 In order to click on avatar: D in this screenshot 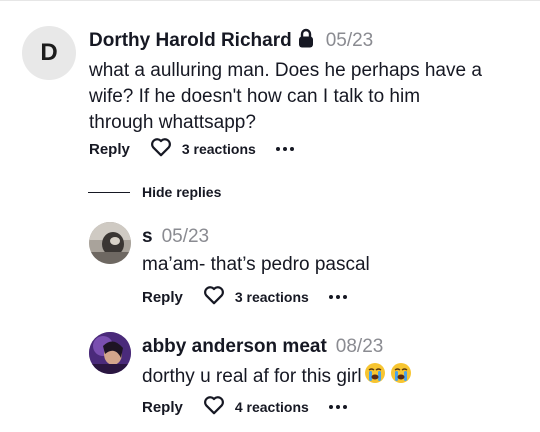, I will do `click(49, 53)`.